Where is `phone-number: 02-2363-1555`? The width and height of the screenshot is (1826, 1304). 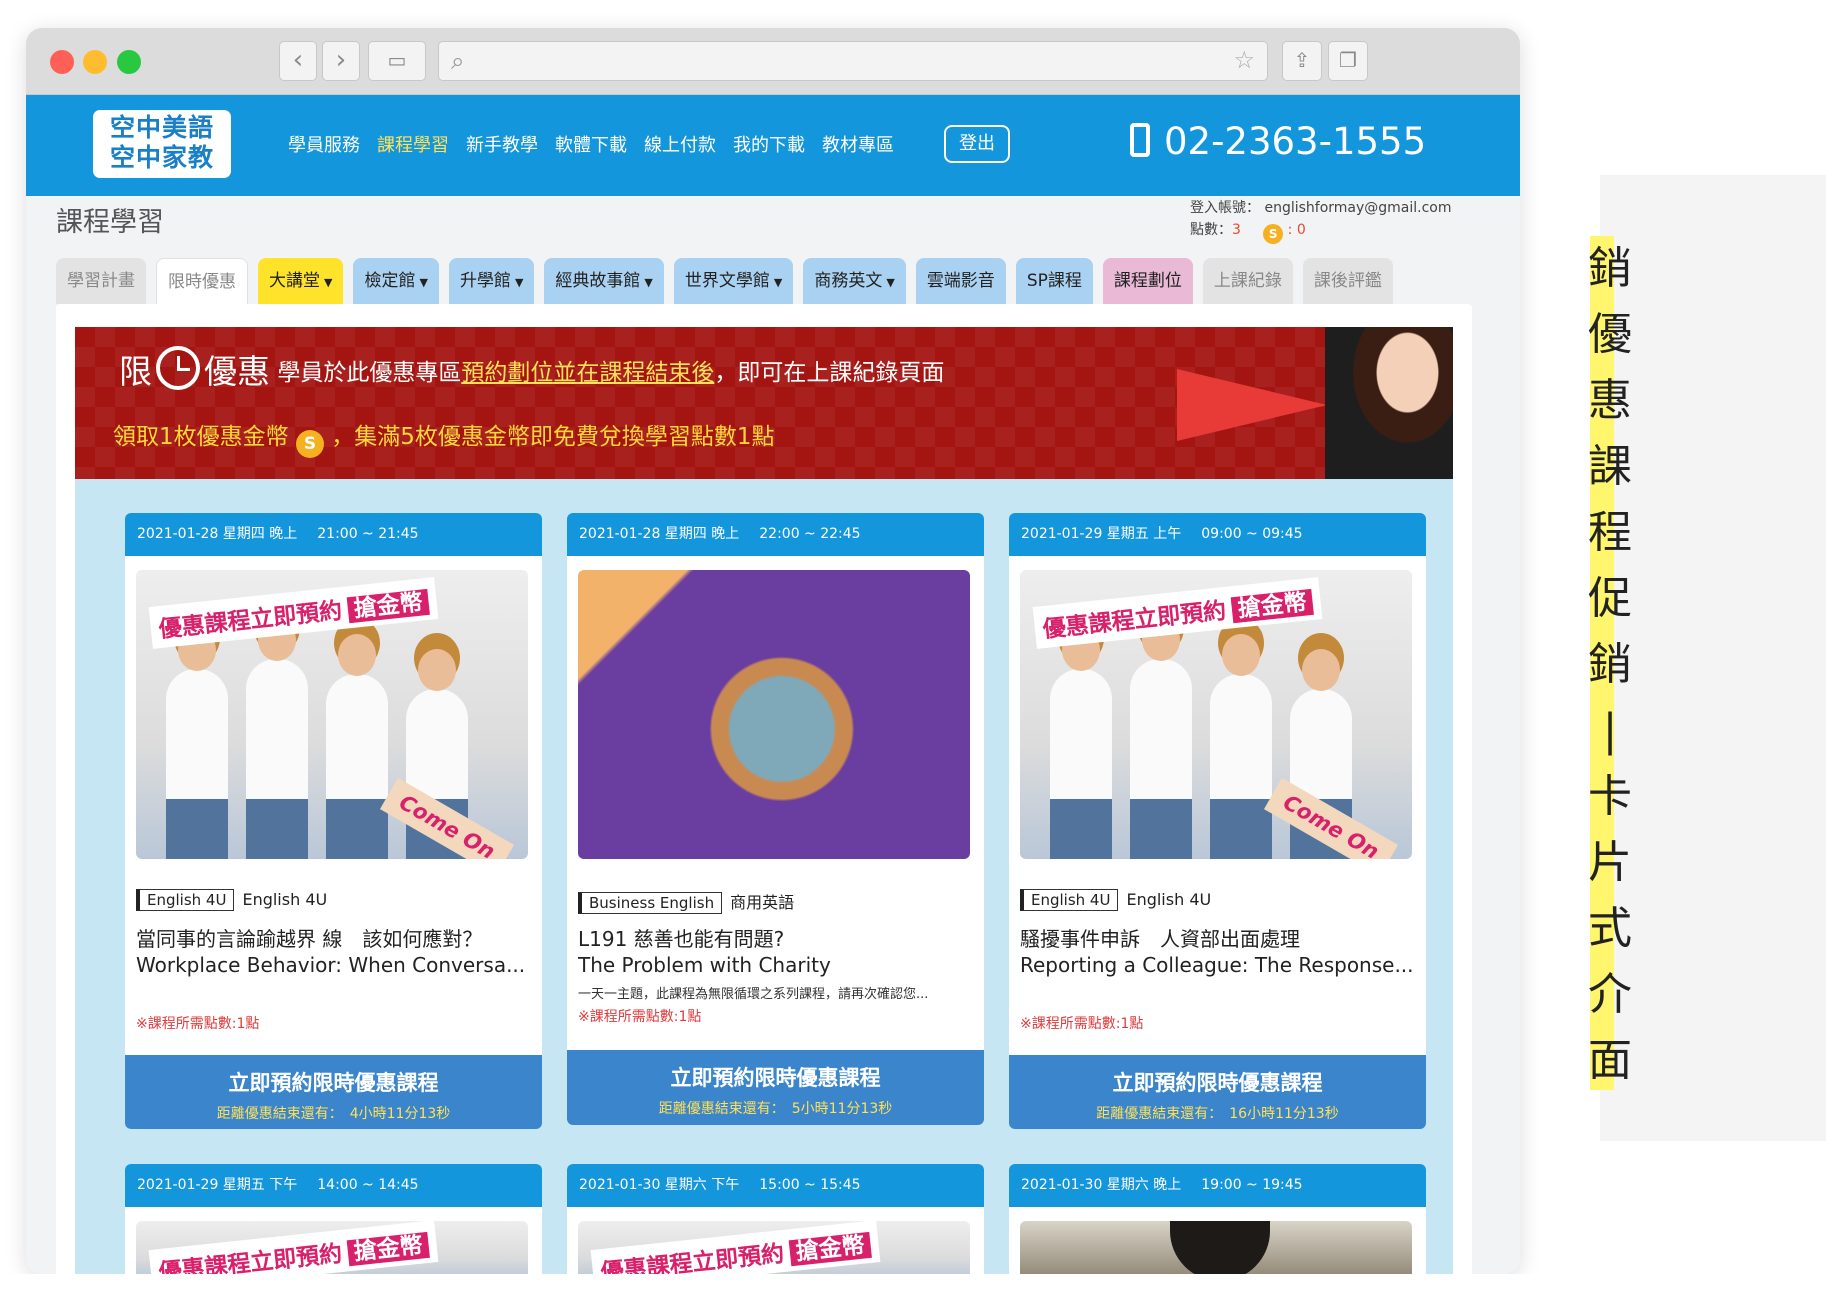
phone-number: 02-2363-1555 is located at coordinates (1278, 141).